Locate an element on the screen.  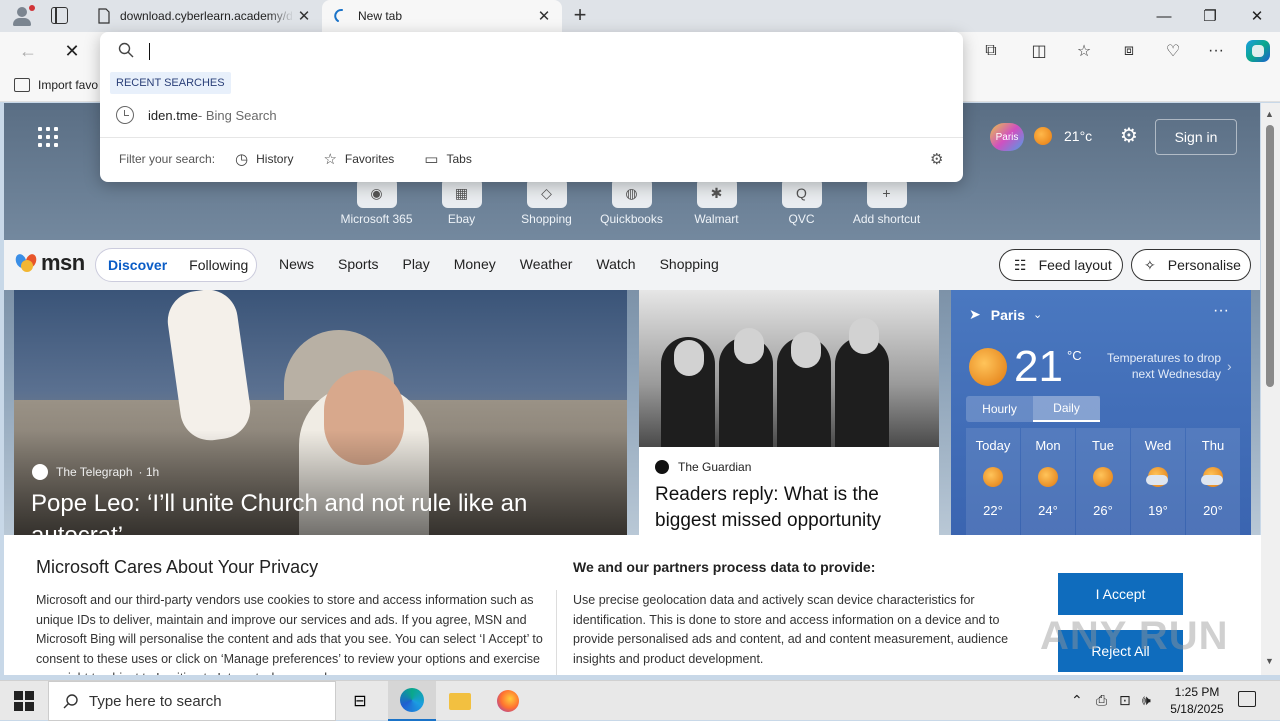
tab-actions-icon is located at coordinates (59, 15).